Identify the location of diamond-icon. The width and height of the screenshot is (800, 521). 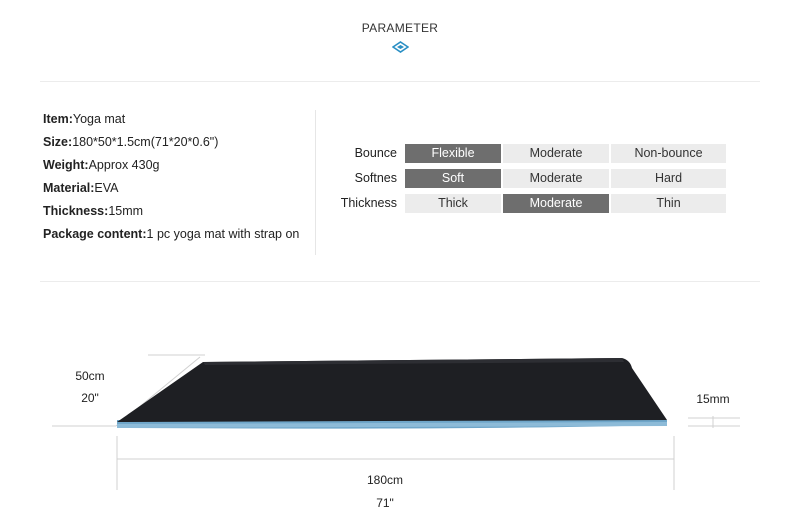
(400, 47).